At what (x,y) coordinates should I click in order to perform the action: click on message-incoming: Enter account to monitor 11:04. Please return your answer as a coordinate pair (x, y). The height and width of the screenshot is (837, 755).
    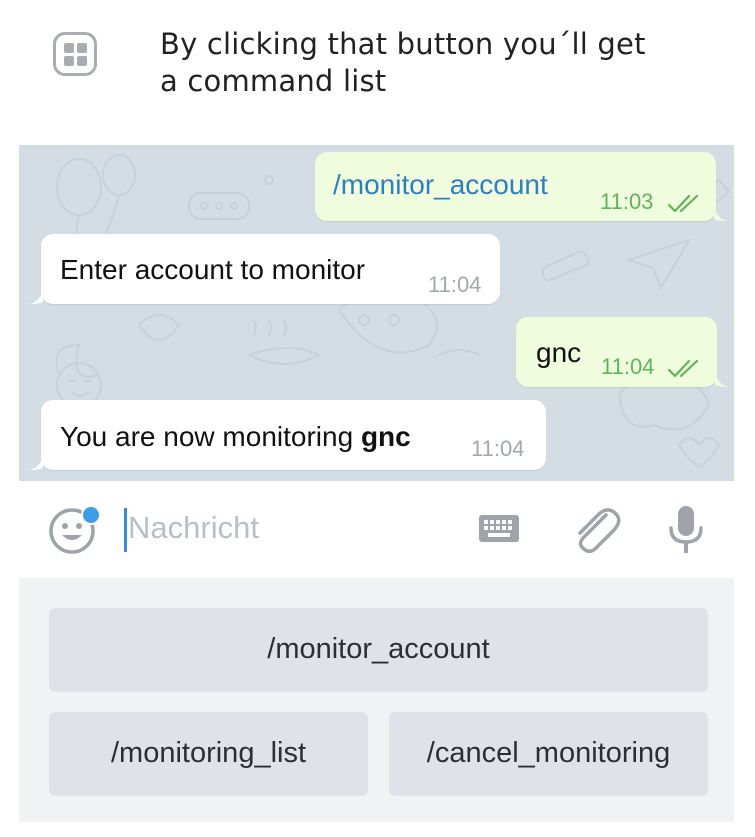
    Looking at the image, I should click on (270, 269).